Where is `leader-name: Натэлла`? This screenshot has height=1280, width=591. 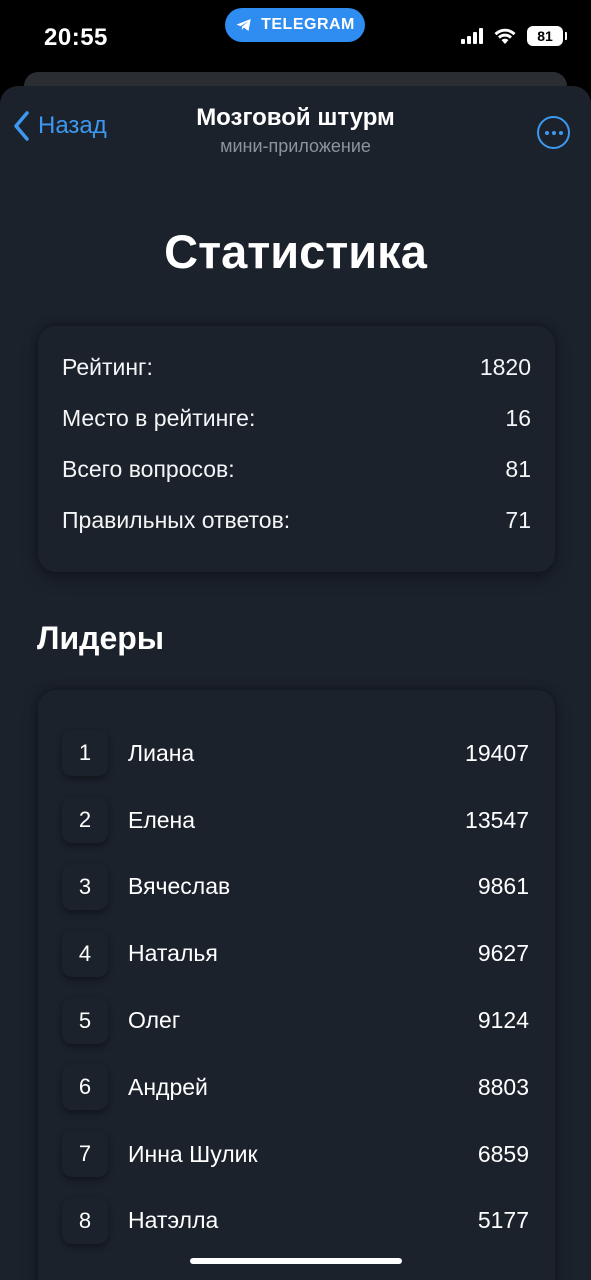
leader-name: Натэлла is located at coordinates (173, 1220).